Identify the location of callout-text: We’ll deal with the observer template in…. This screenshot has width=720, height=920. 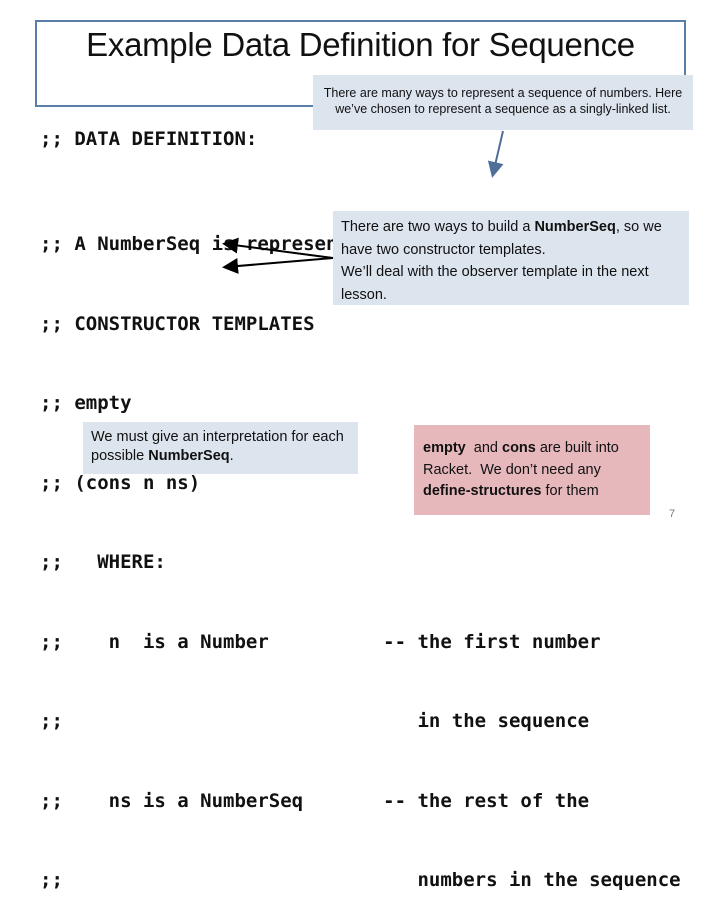
(495, 283).